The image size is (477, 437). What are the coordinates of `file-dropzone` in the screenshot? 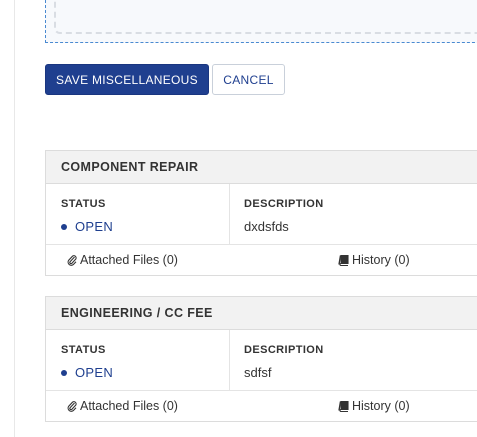 It's located at (261, 21).